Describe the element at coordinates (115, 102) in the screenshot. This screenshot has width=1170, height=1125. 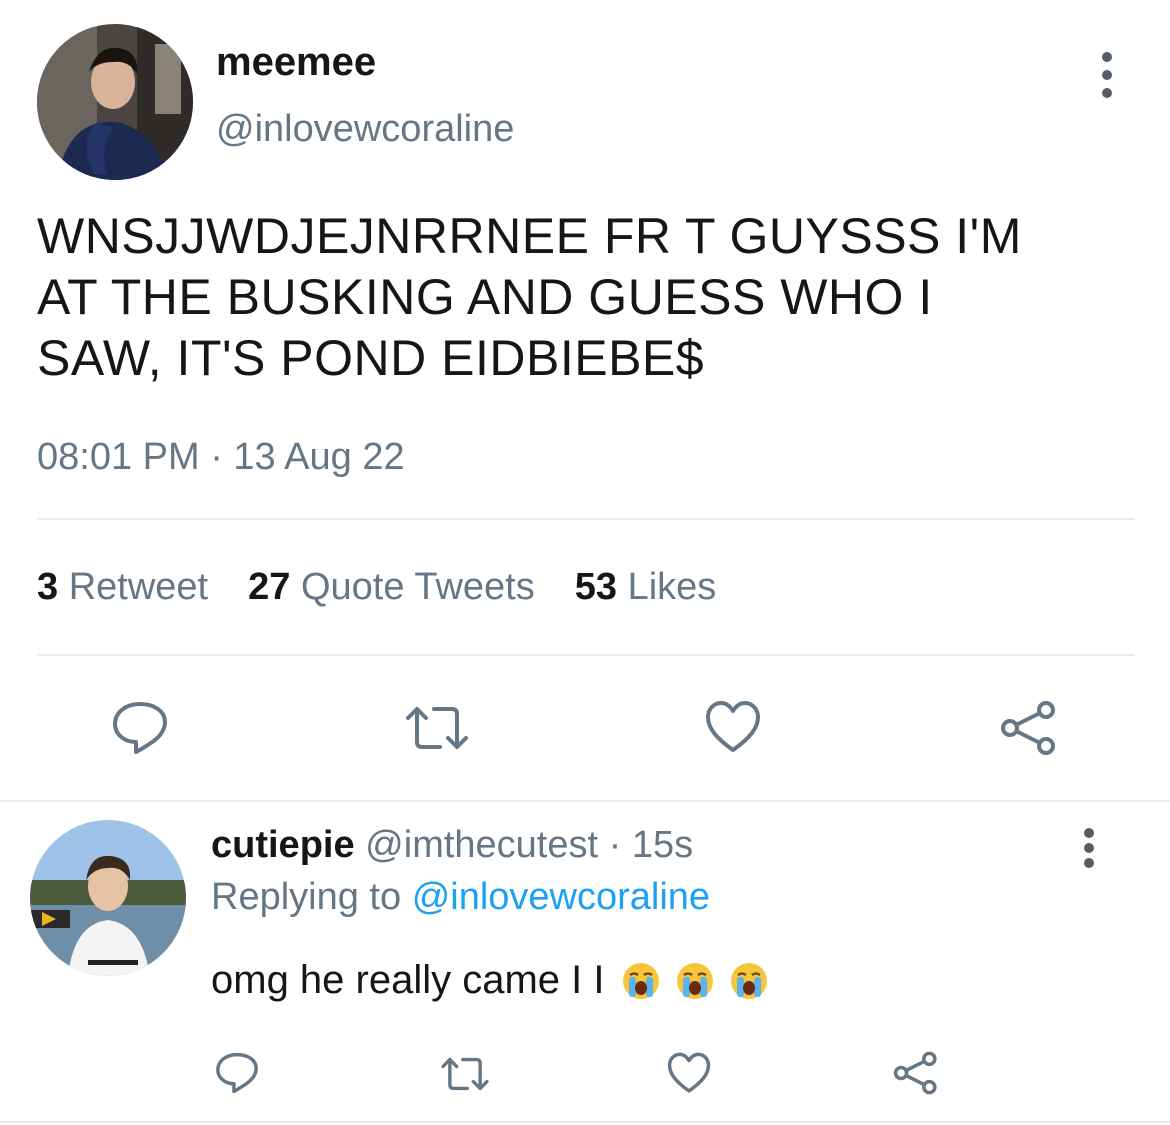
I see `author-avatar` at that location.